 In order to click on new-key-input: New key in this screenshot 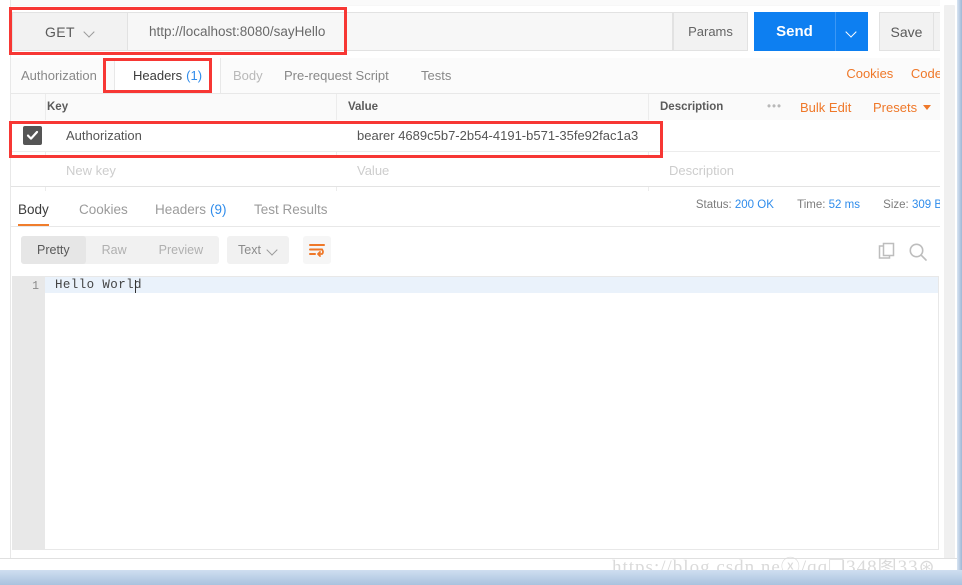, I will do `click(86, 170)`.